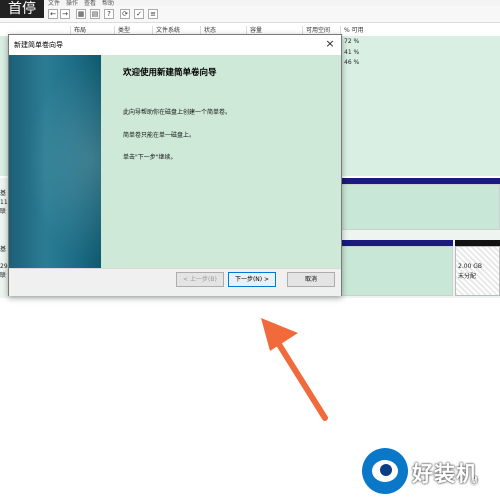  Describe the element at coordinates (386, 470) in the screenshot. I see `watermark-logo-pupil` at that location.